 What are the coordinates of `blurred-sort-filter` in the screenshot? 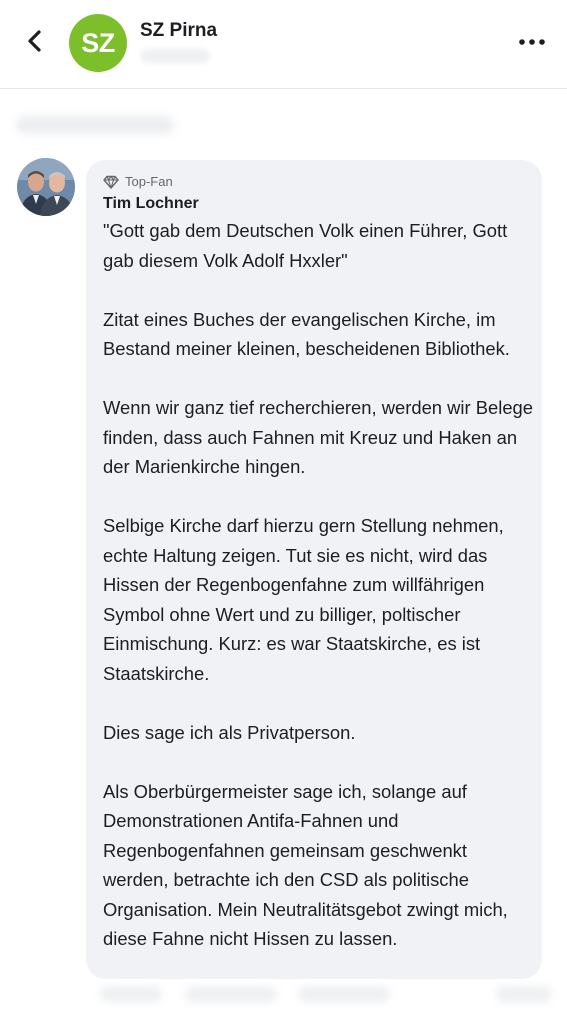 It's located at (95, 125).